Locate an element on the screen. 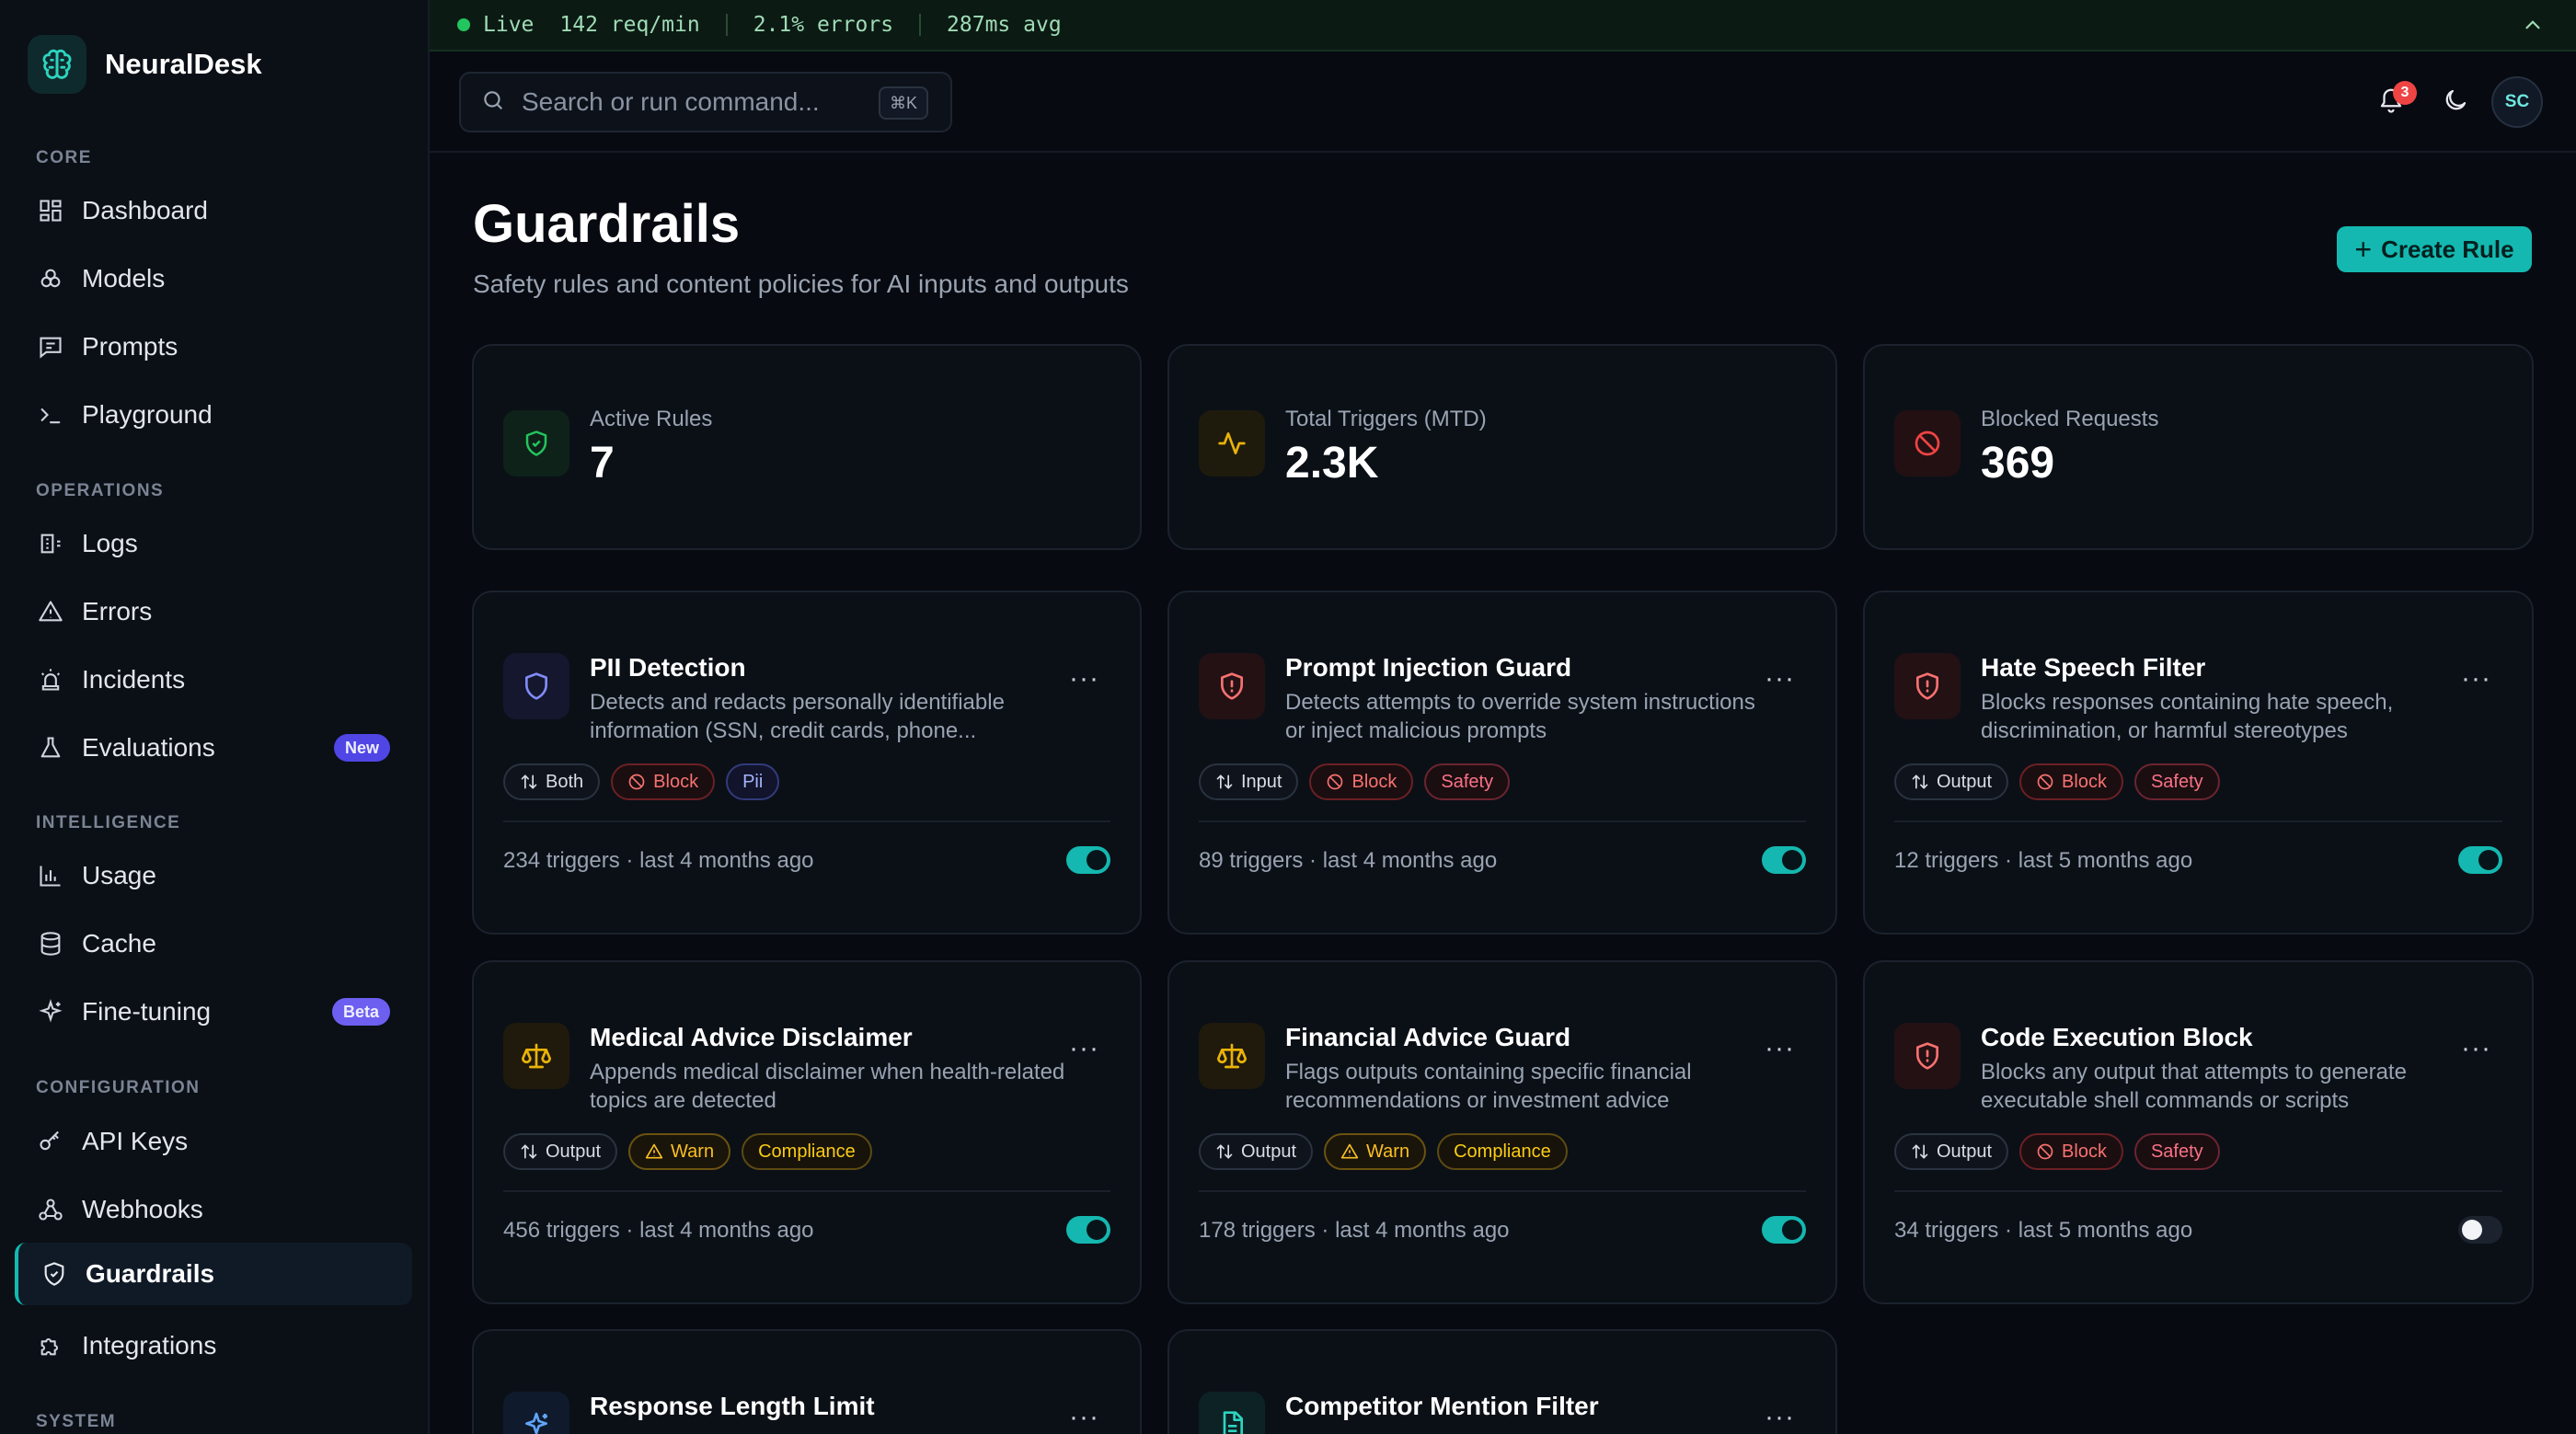 This screenshot has height=1434, width=2576. rule-name: Competitor Mention Filter is located at coordinates (1442, 1406).